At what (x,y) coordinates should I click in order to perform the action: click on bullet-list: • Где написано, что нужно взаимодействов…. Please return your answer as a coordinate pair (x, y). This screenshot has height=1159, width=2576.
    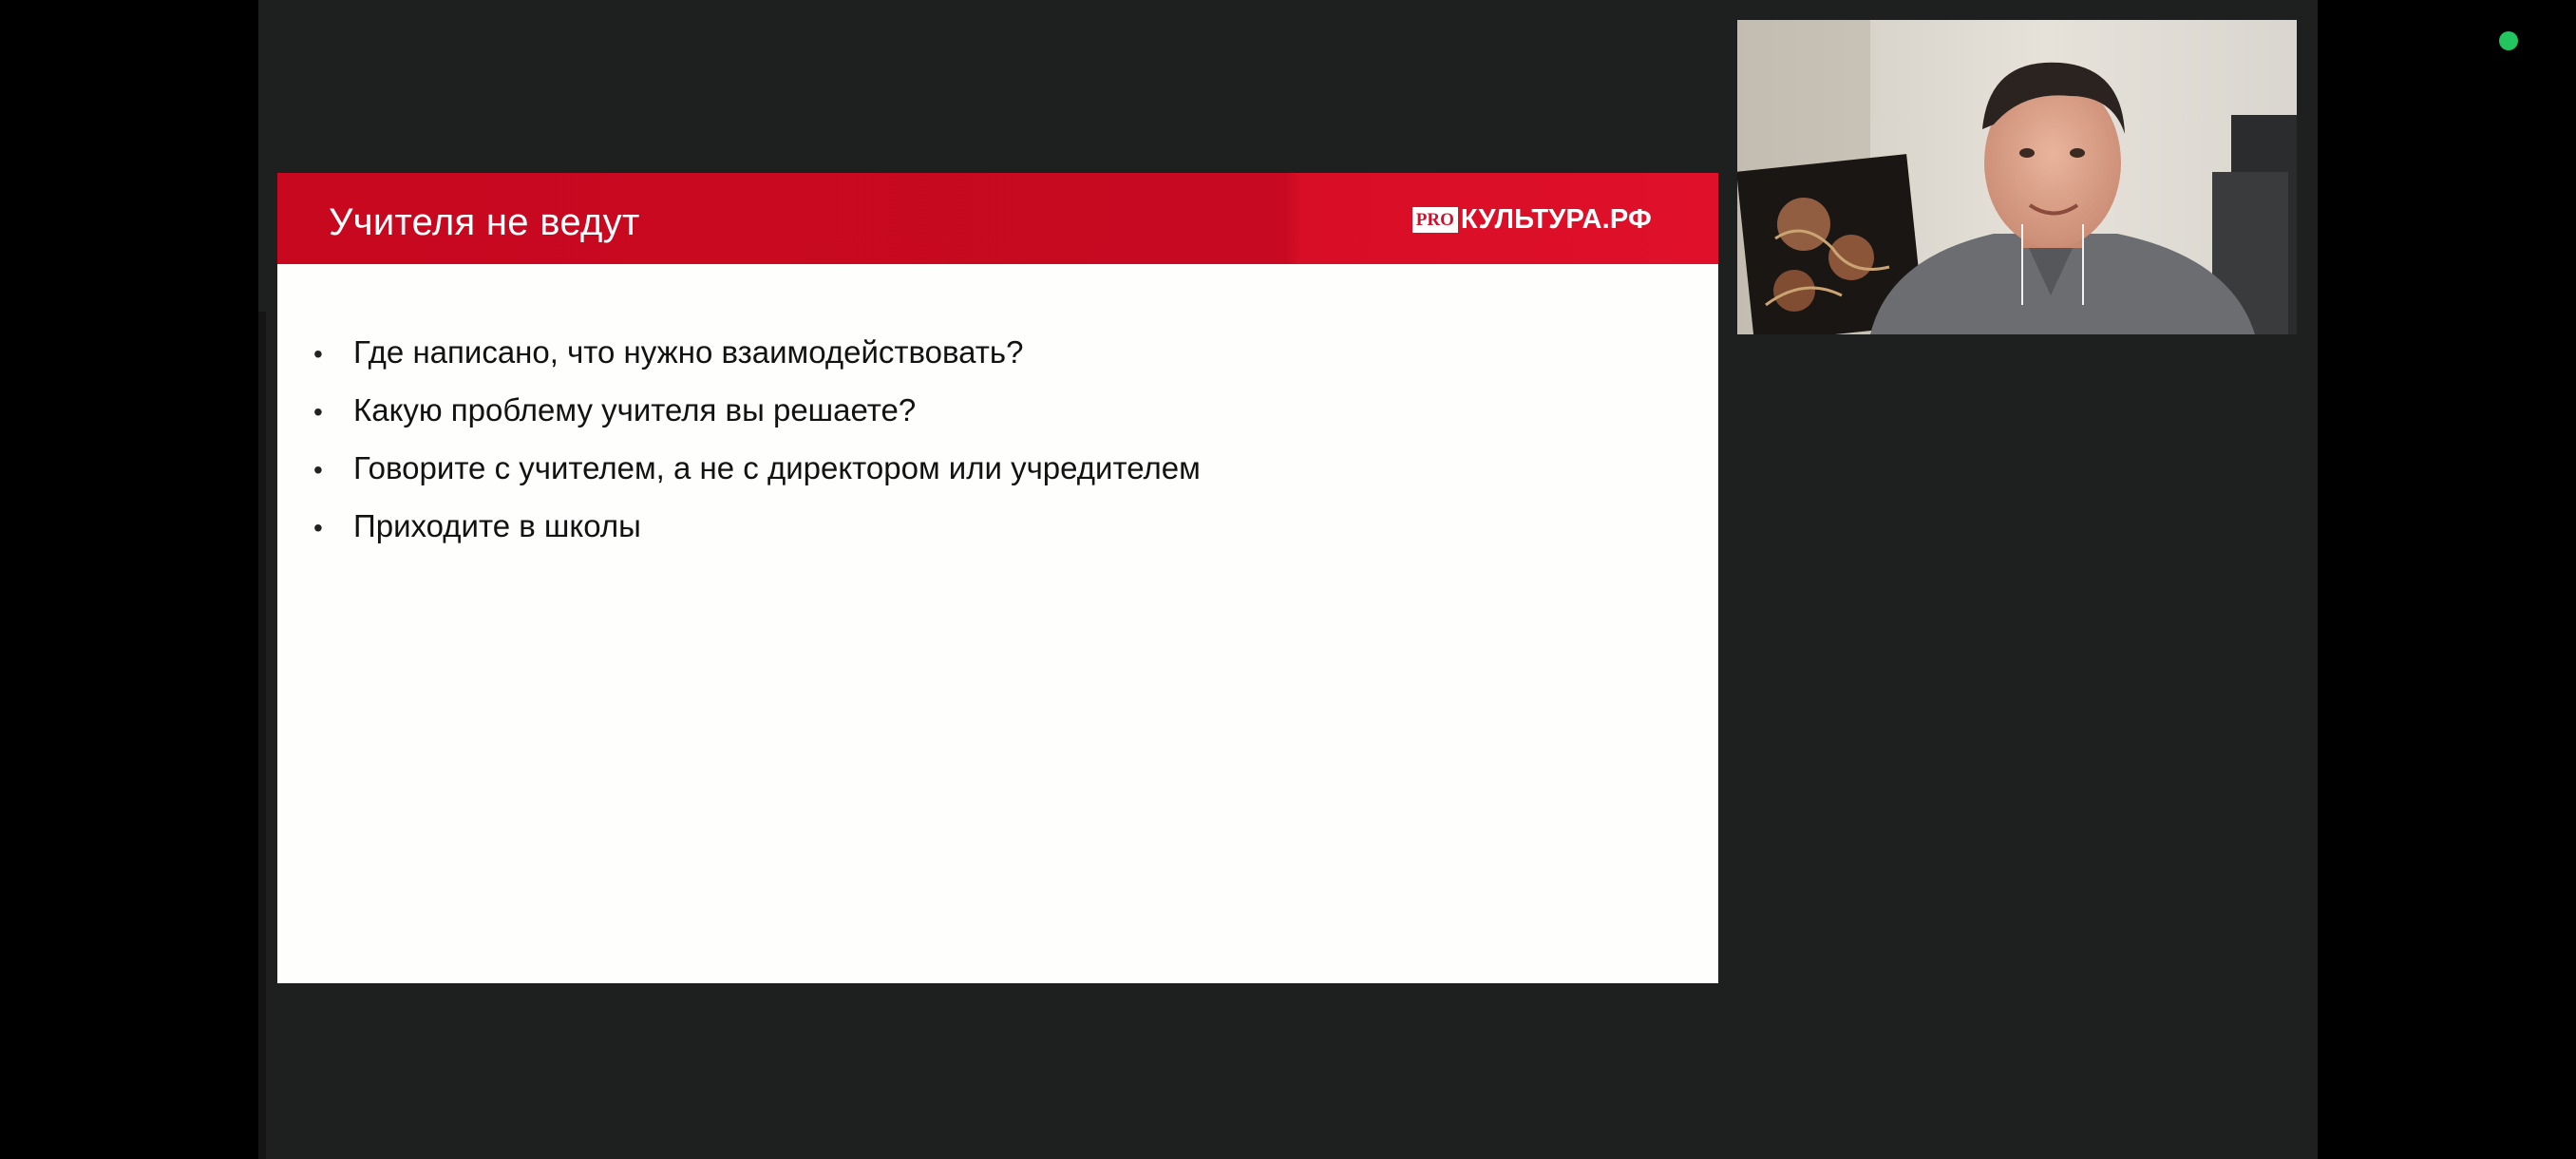
    Looking at the image, I should click on (757, 450).